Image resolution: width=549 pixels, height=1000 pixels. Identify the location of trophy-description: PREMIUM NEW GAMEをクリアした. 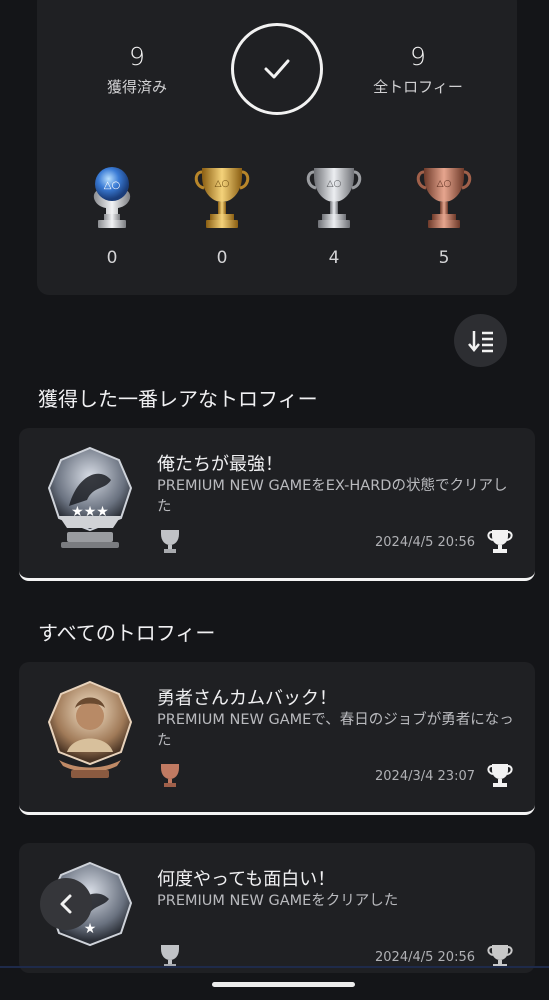
(278, 901).